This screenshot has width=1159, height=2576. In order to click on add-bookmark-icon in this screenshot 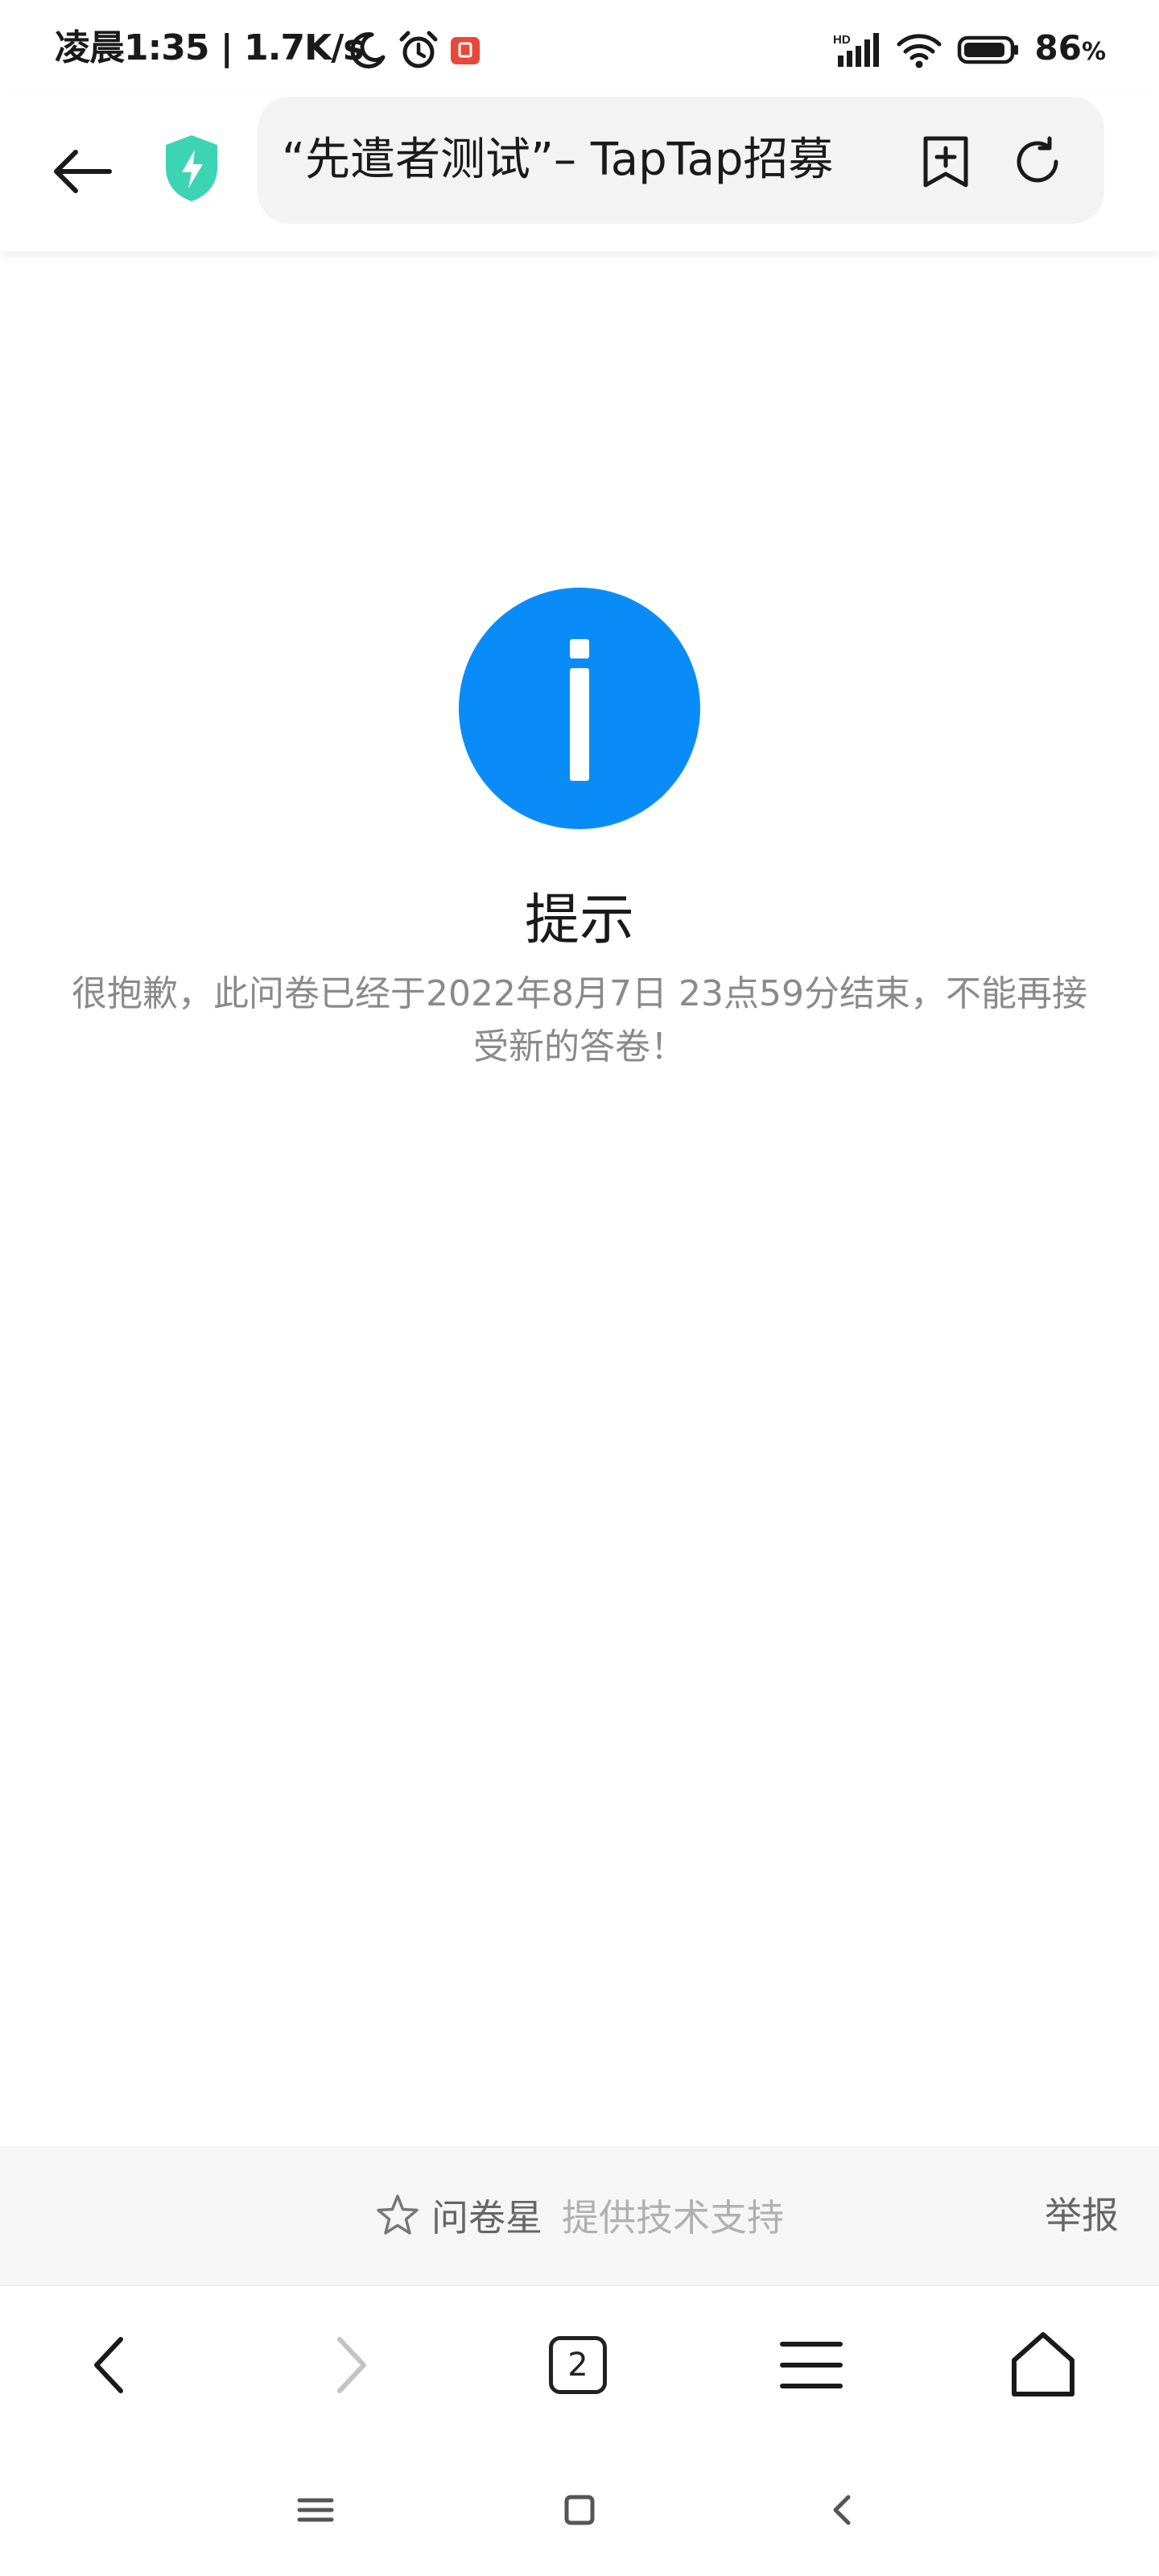, I will do `click(945, 162)`.